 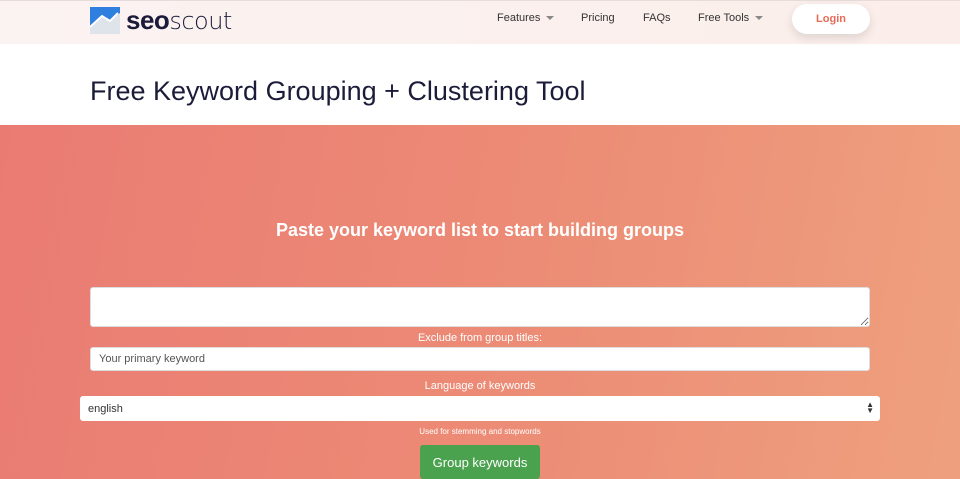 What do you see at coordinates (480, 408) in the screenshot?
I see `language-select: english ▲ ▼` at bounding box center [480, 408].